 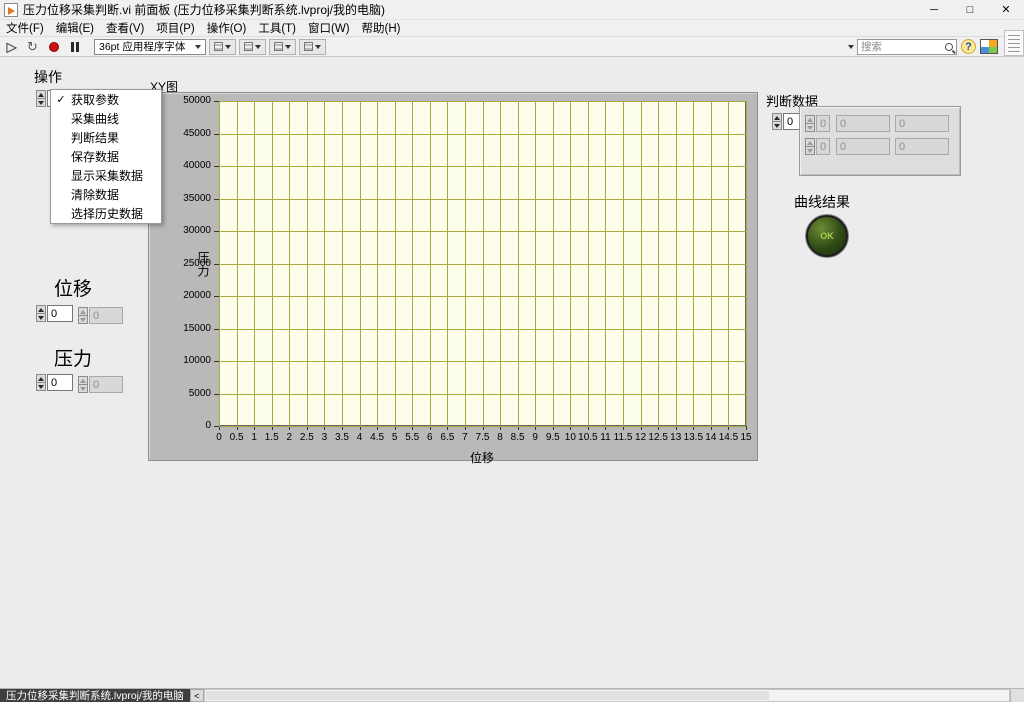 What do you see at coordinates (11, 47) in the screenshot?
I see `run-button: ▶` at bounding box center [11, 47].